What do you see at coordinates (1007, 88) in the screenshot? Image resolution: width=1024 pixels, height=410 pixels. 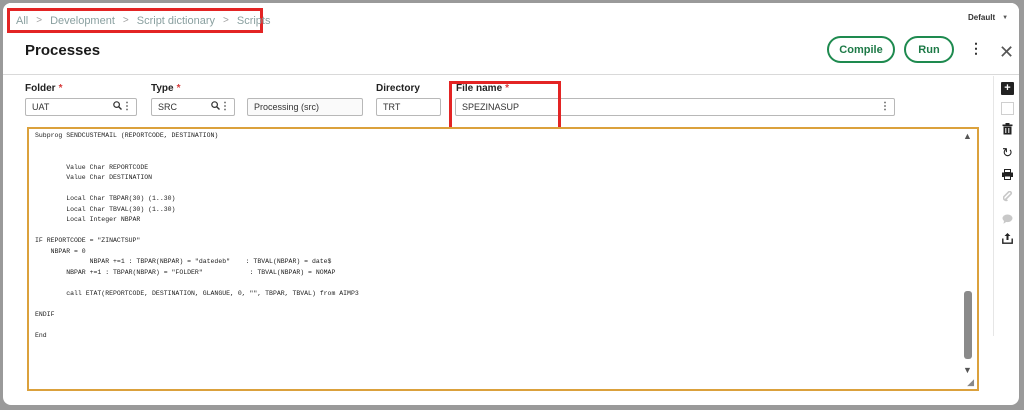 I see `plus-icon: +` at bounding box center [1007, 88].